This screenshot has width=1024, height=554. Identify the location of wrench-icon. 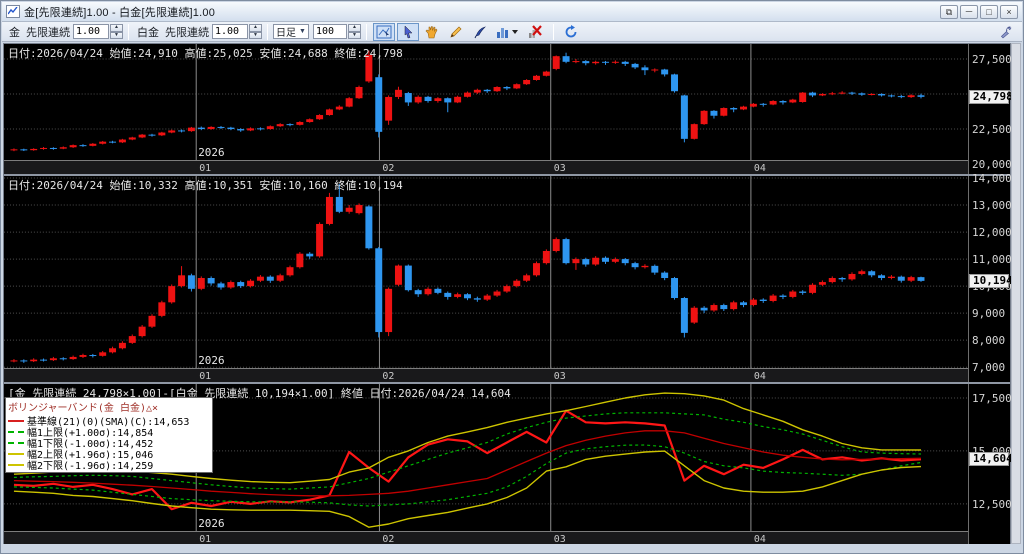
(1006, 32).